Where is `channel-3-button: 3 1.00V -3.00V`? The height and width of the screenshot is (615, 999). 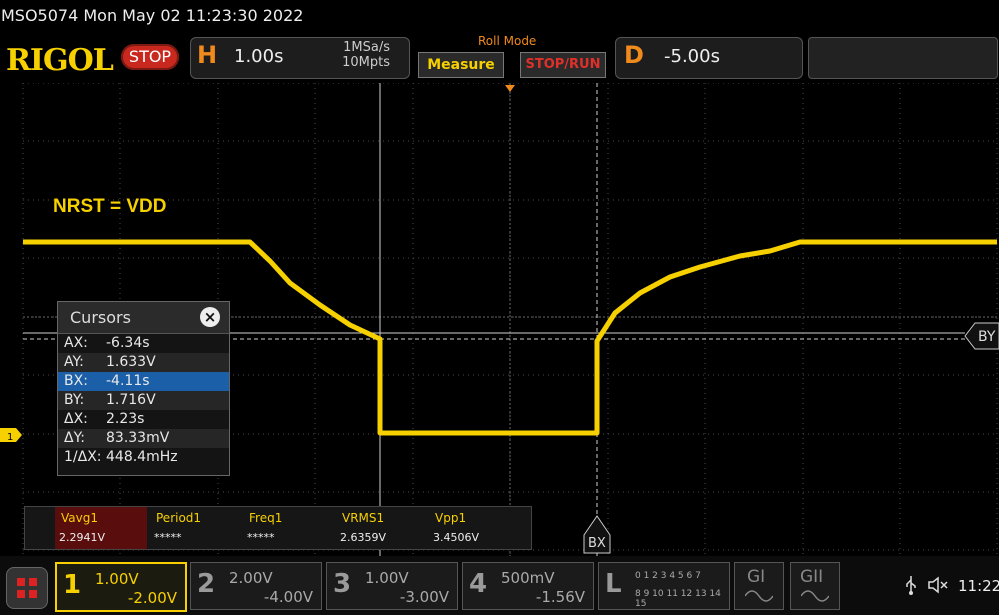 channel-3-button: 3 1.00V -3.00V is located at coordinates (392, 586).